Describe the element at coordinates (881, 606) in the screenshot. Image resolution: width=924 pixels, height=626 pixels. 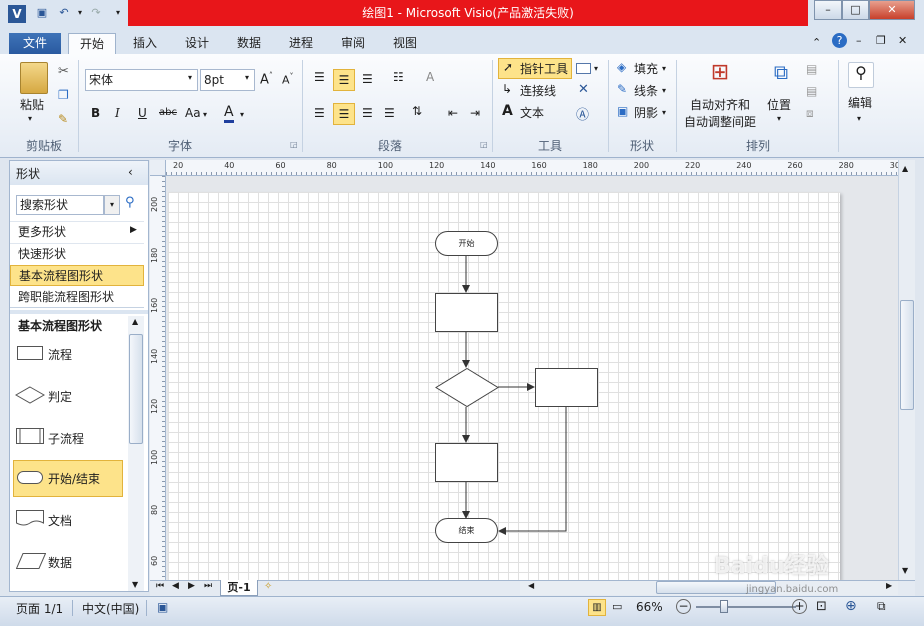
I see `switch-windows-icon: ⧉` at that location.